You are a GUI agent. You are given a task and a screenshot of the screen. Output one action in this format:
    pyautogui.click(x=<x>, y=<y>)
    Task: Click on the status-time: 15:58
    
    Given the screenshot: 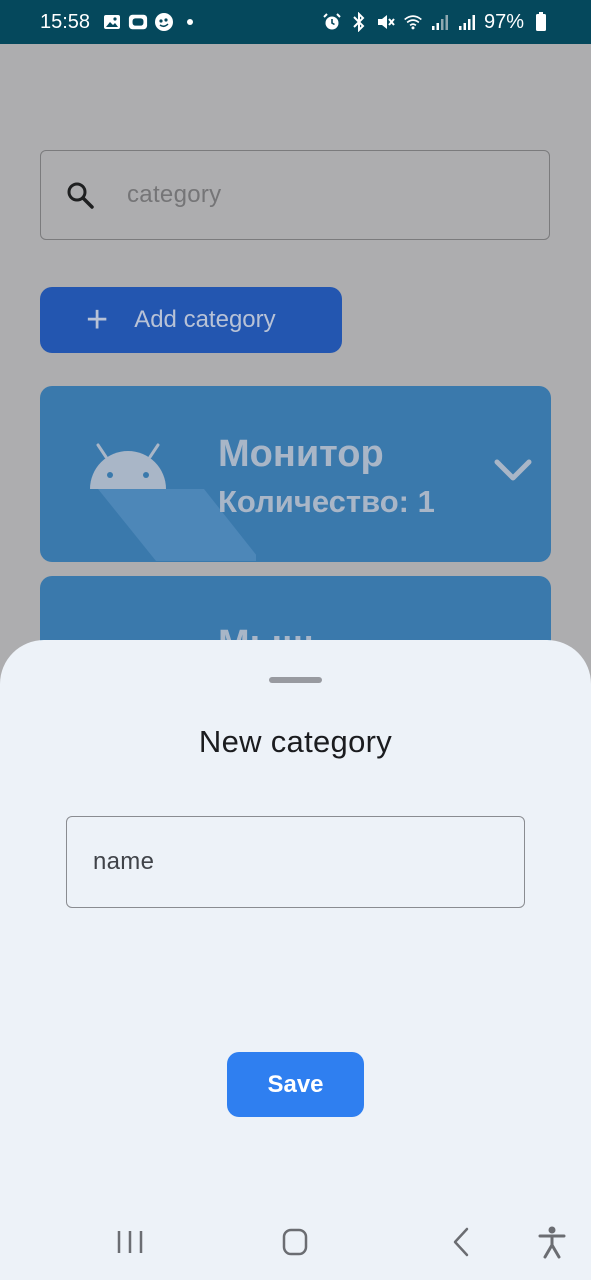 What is the action you would take?
    pyautogui.click(x=65, y=21)
    